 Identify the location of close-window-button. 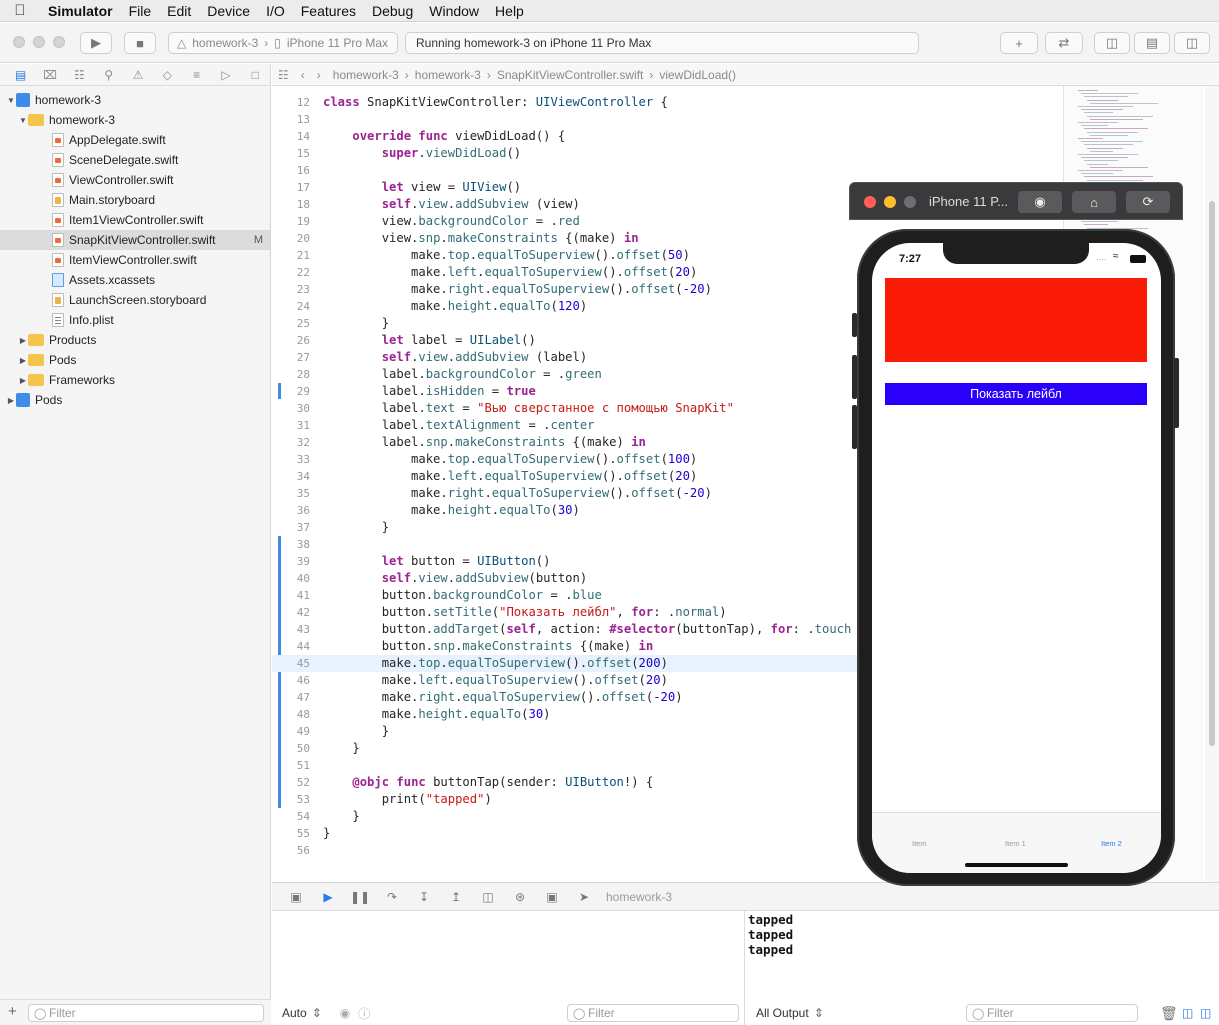
(19, 42).